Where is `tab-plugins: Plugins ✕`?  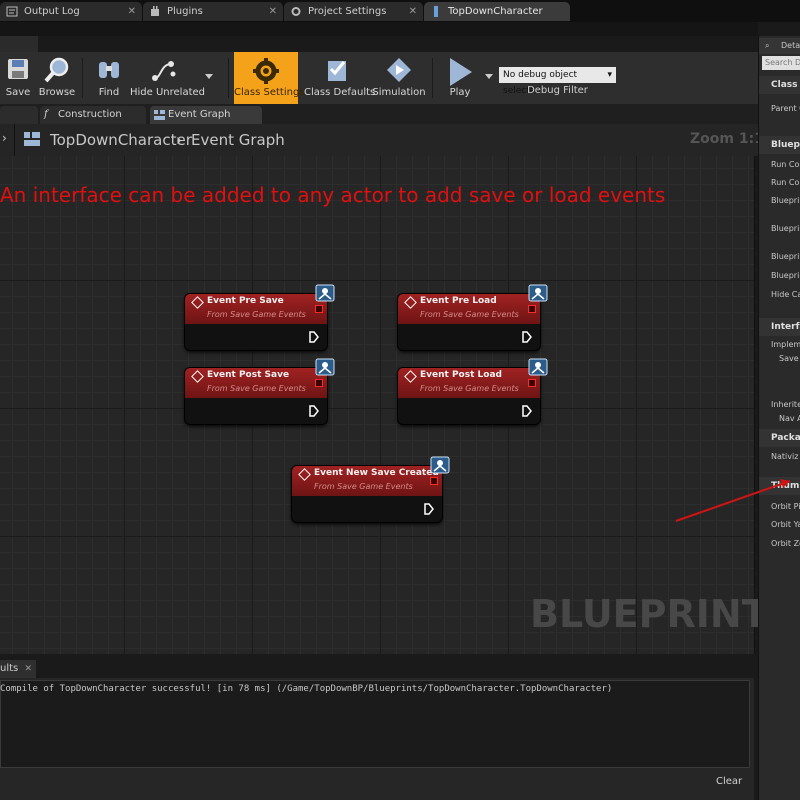 tab-plugins: Plugins ✕ is located at coordinates (213, 11).